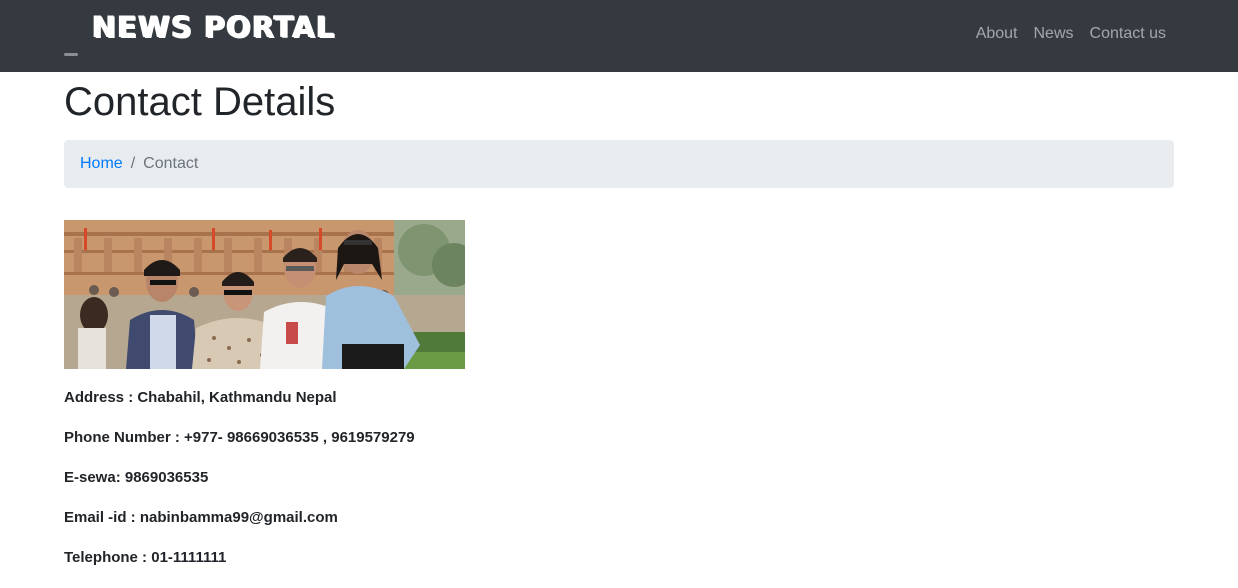 This screenshot has height=588, width=1238. What do you see at coordinates (200, 102) in the screenshot?
I see `page-title: Contact Details` at bounding box center [200, 102].